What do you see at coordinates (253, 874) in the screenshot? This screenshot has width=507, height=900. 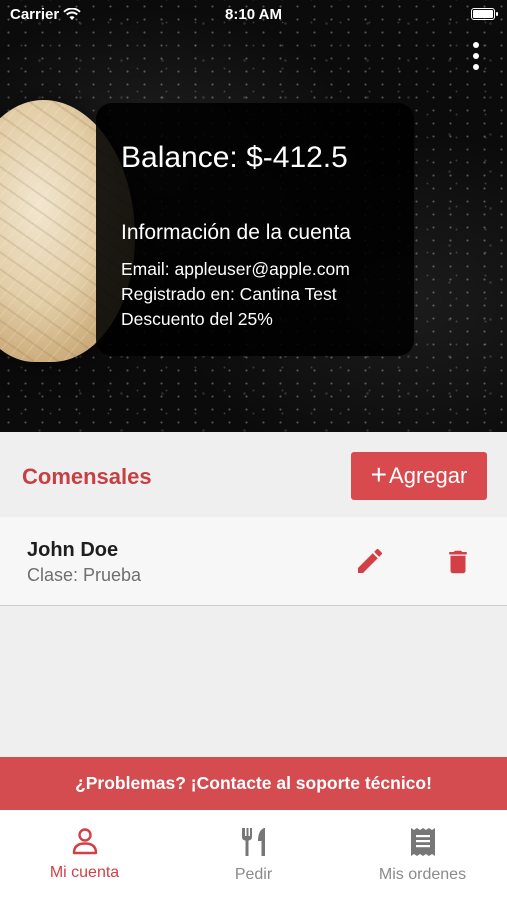 I see `tab-label-pedir: Pedir` at bounding box center [253, 874].